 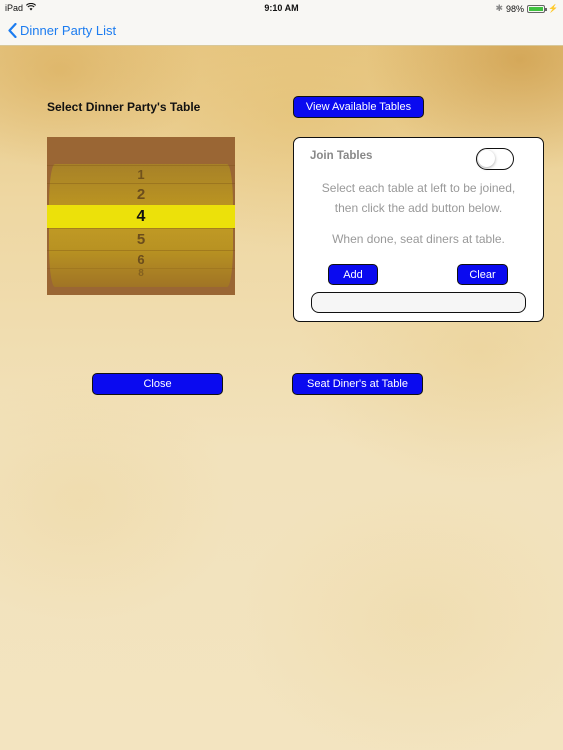 What do you see at coordinates (12, 30) in the screenshot?
I see `chevron-left-icon` at bounding box center [12, 30].